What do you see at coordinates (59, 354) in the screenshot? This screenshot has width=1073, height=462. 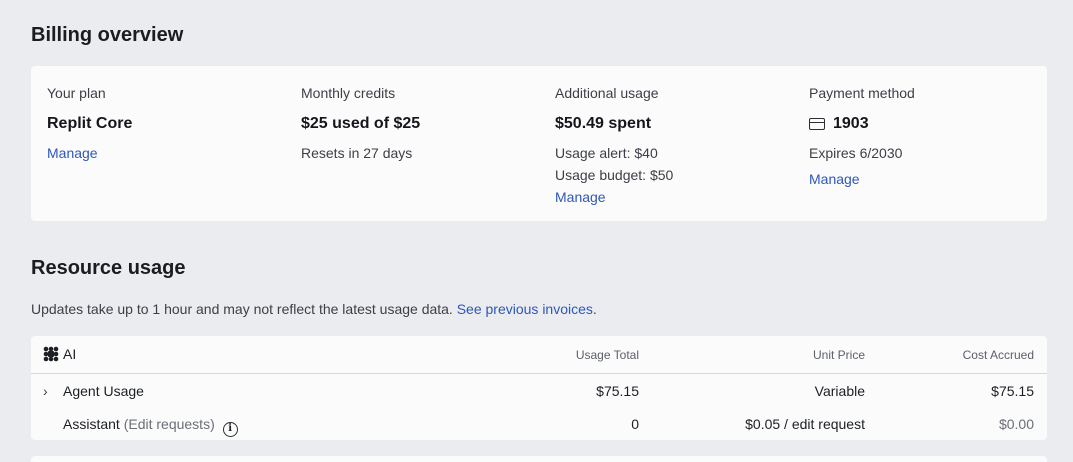 I see `ai-section-header: AI` at bounding box center [59, 354].